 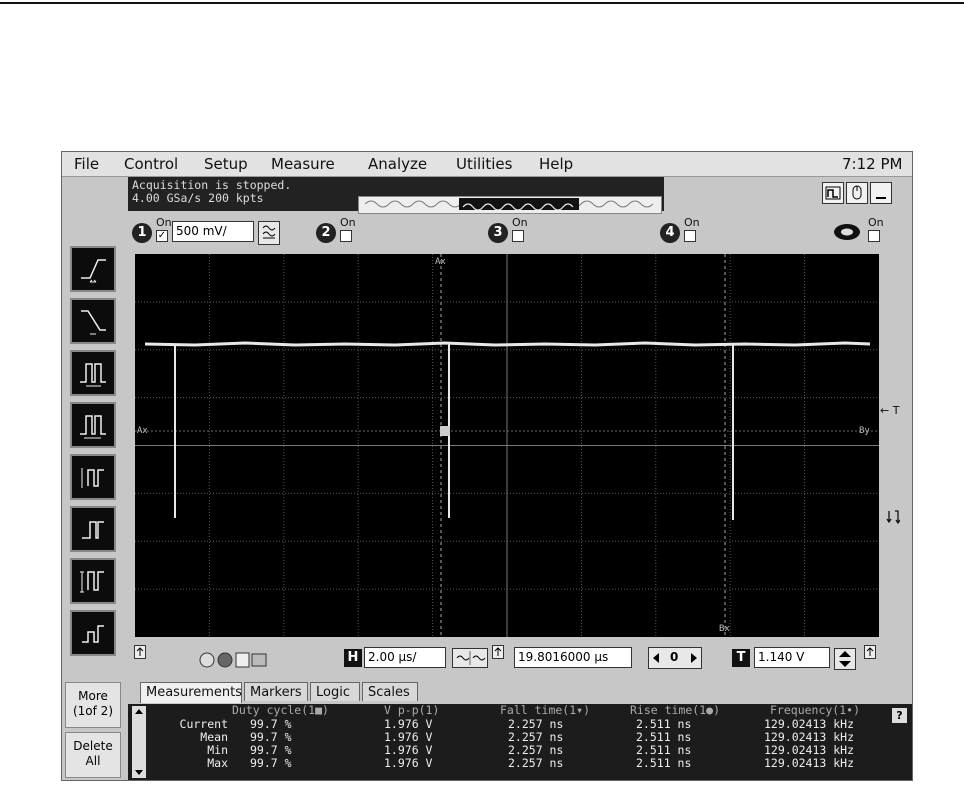 I want to click on channel-1-scale-stepper, so click(x=269, y=233).